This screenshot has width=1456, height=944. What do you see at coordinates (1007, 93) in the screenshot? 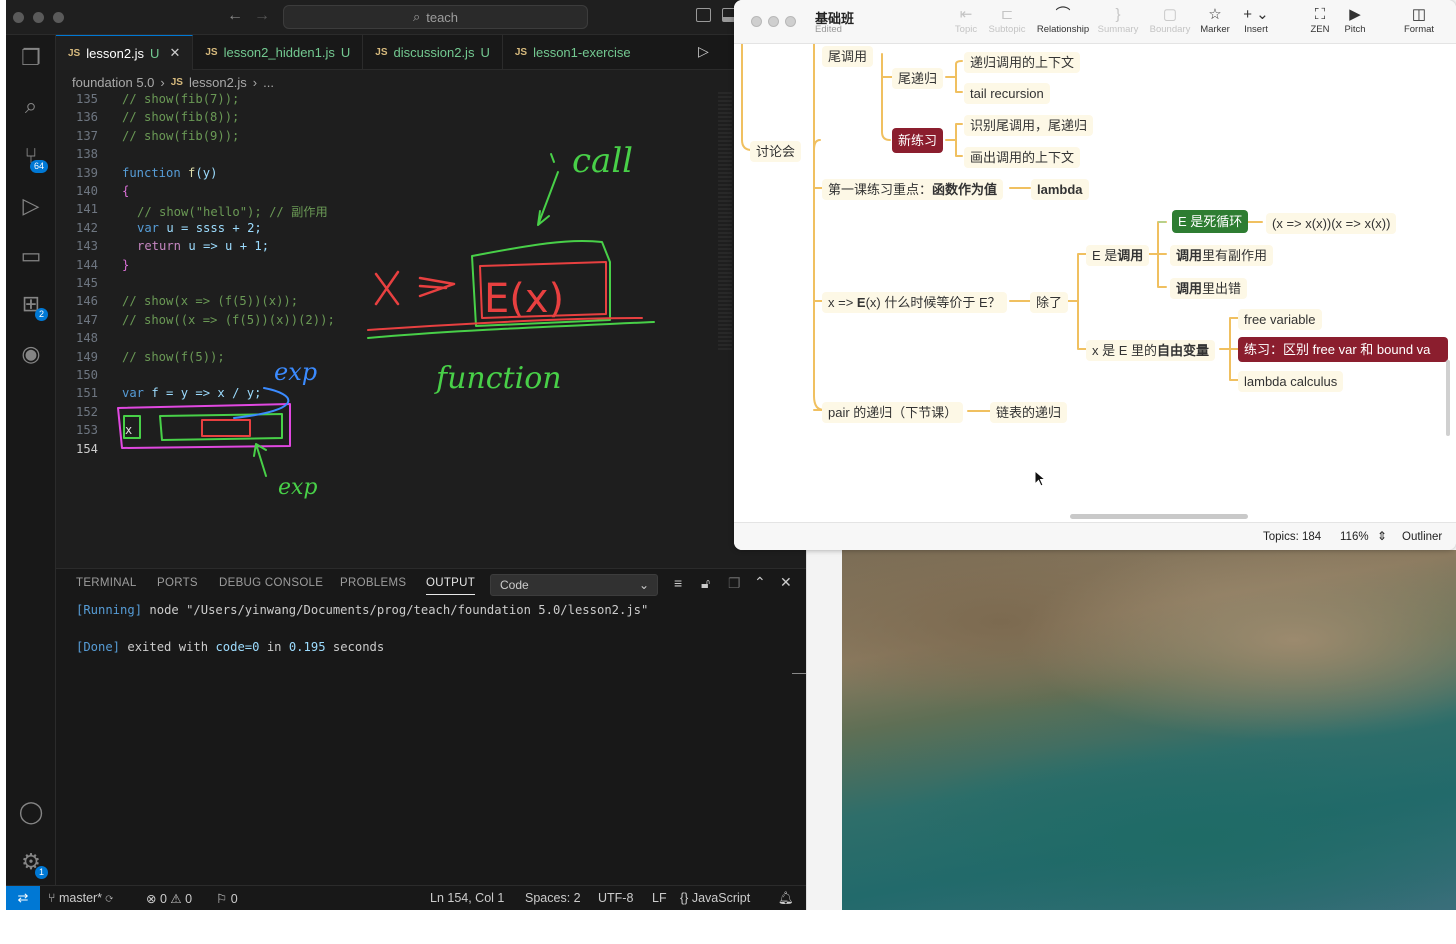
I see `node-tail-recursion-en: tail recursion` at bounding box center [1007, 93].